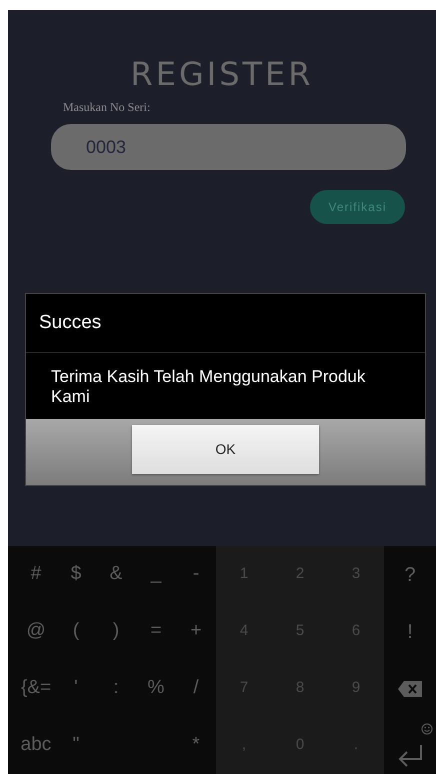 The image size is (436, 774). Describe the element at coordinates (225, 323) in the screenshot. I see `dialog-title: Succes` at that location.